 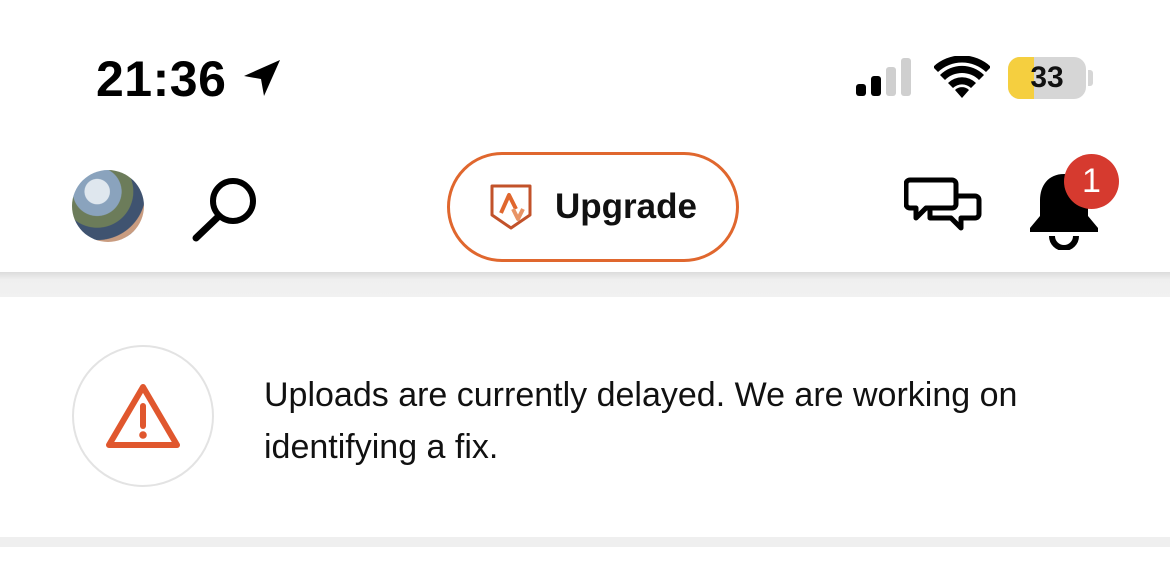 I want to click on alert-icon-container, so click(x=143, y=416).